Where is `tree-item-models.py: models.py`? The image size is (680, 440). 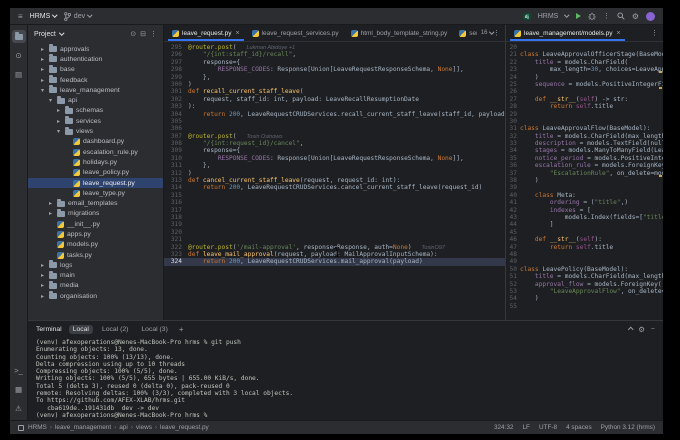 tree-item-models.py: models.py is located at coordinates (95, 245).